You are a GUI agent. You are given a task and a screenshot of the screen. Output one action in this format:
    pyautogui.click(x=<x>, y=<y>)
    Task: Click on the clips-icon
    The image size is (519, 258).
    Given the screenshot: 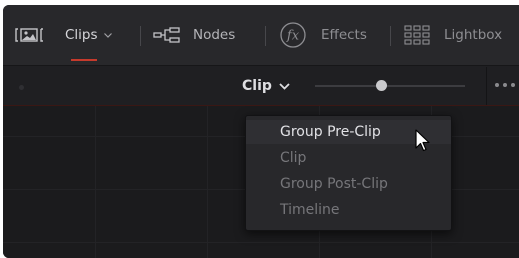 What is the action you would take?
    pyautogui.click(x=29, y=35)
    